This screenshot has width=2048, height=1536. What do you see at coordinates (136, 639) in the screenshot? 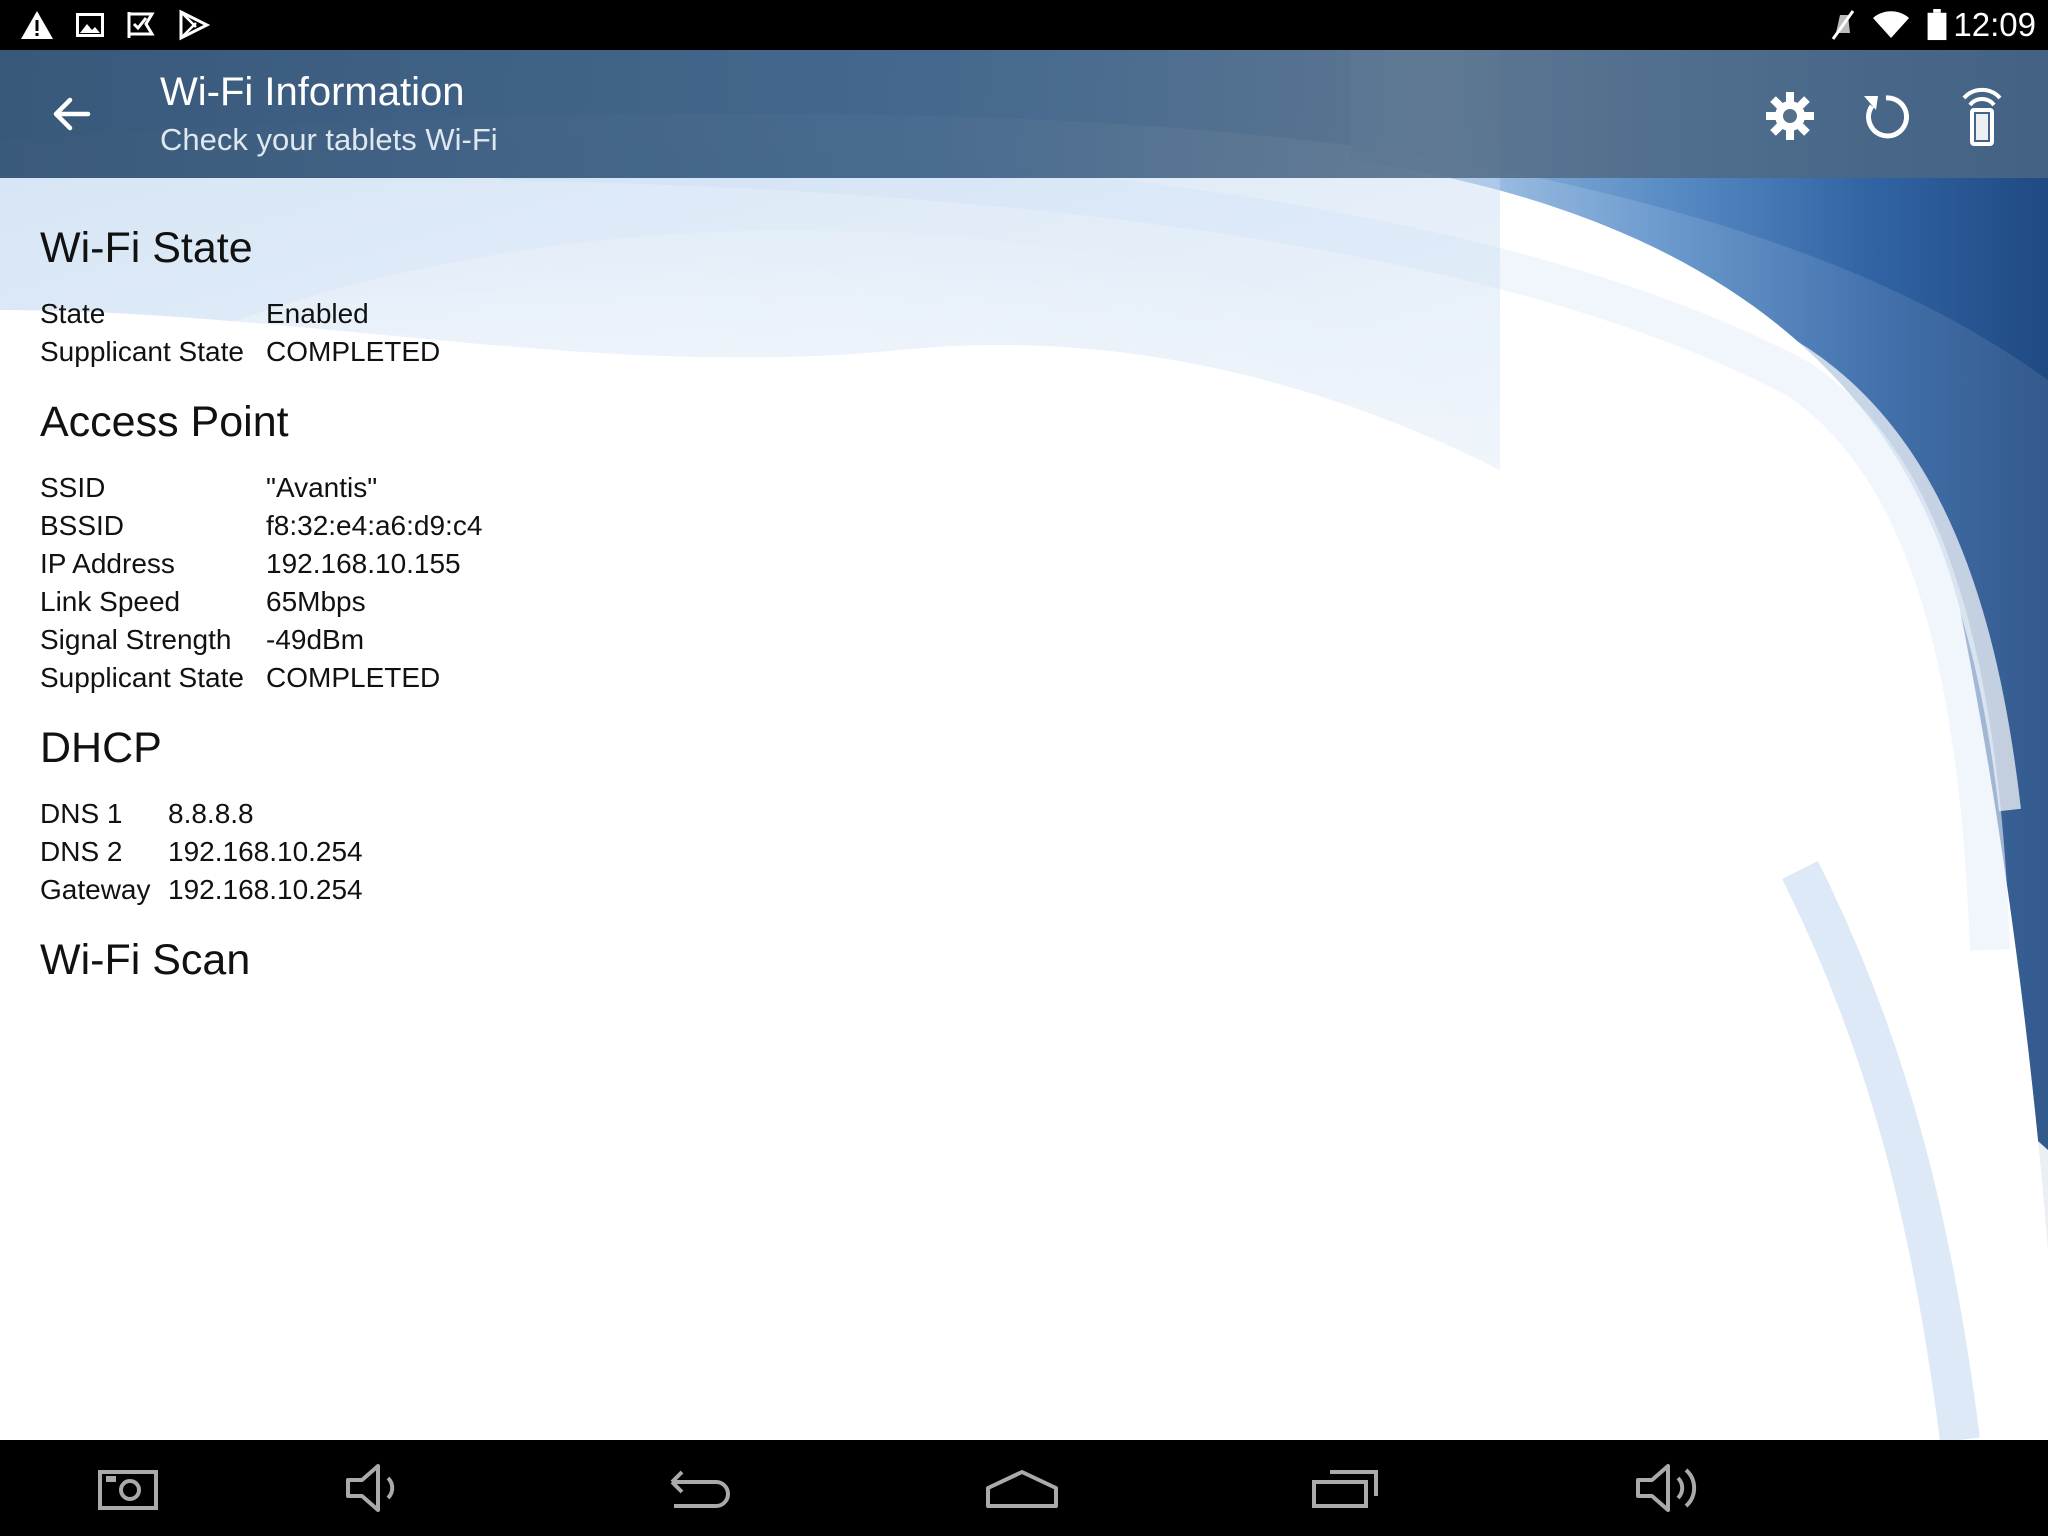
I see `kv-key: Signal Strength` at bounding box center [136, 639].